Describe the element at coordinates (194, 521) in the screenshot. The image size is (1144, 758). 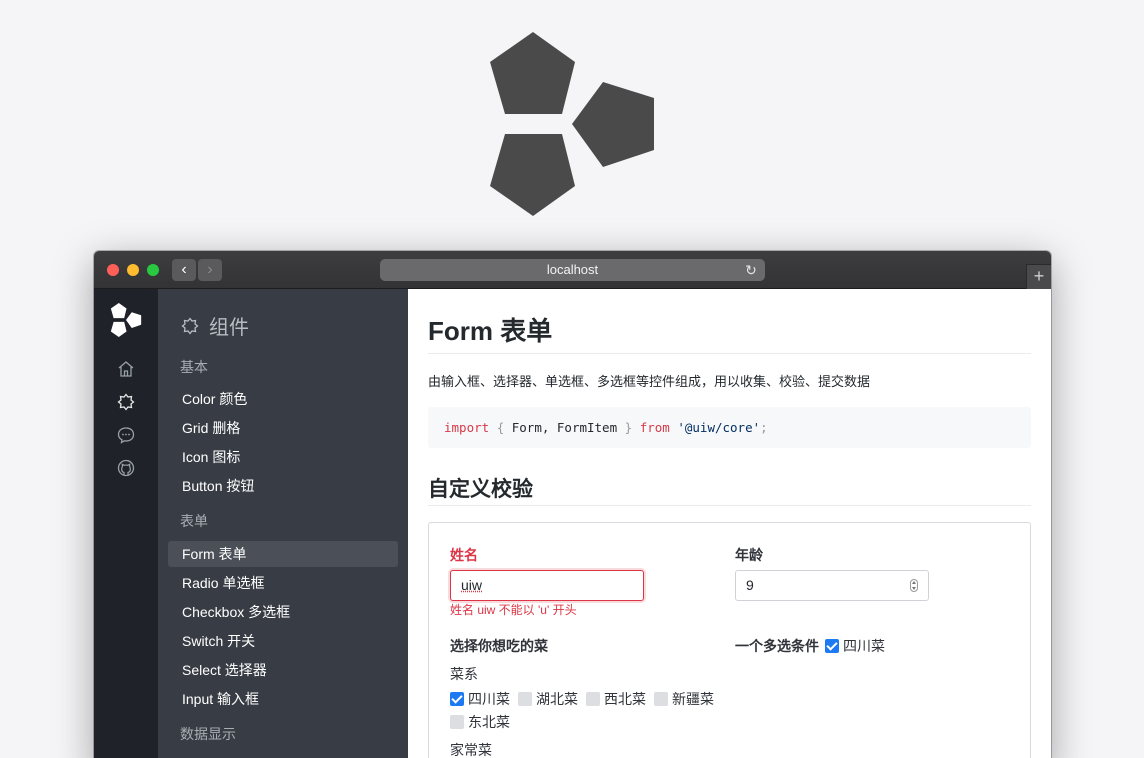
I see `sidebar-group-form: 表单` at that location.